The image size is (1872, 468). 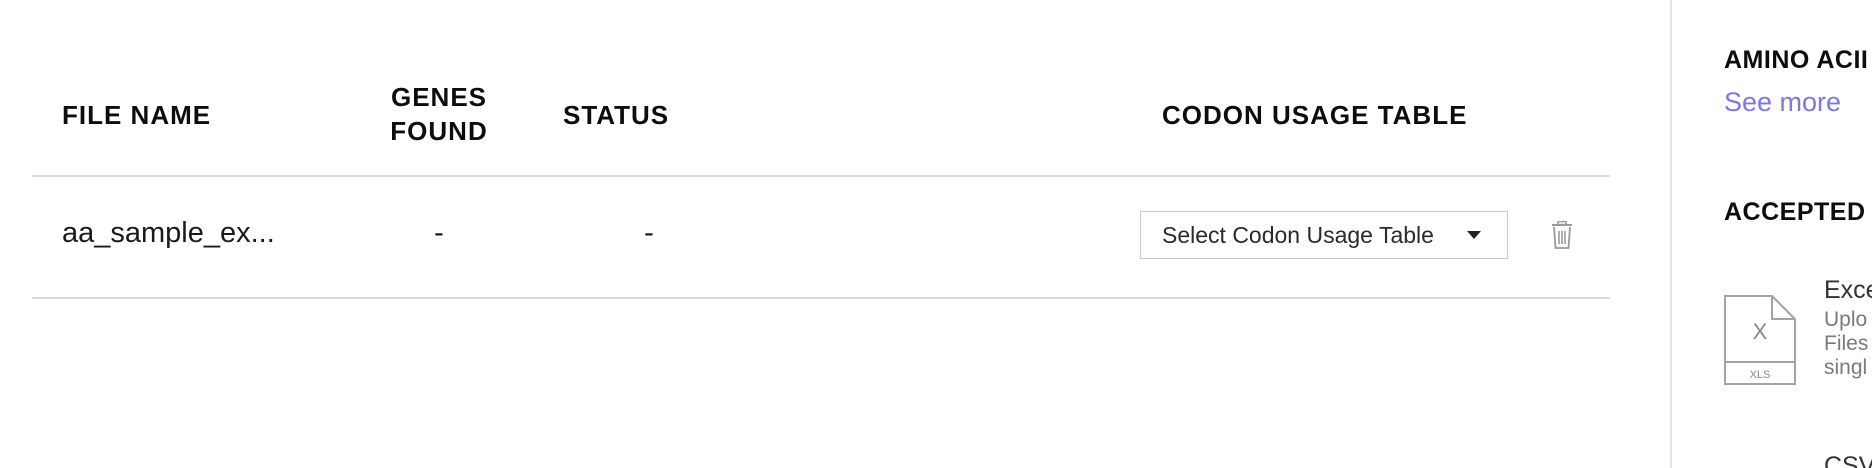 What do you see at coordinates (1474, 235) in the screenshot?
I see `caret-down-icon` at bounding box center [1474, 235].